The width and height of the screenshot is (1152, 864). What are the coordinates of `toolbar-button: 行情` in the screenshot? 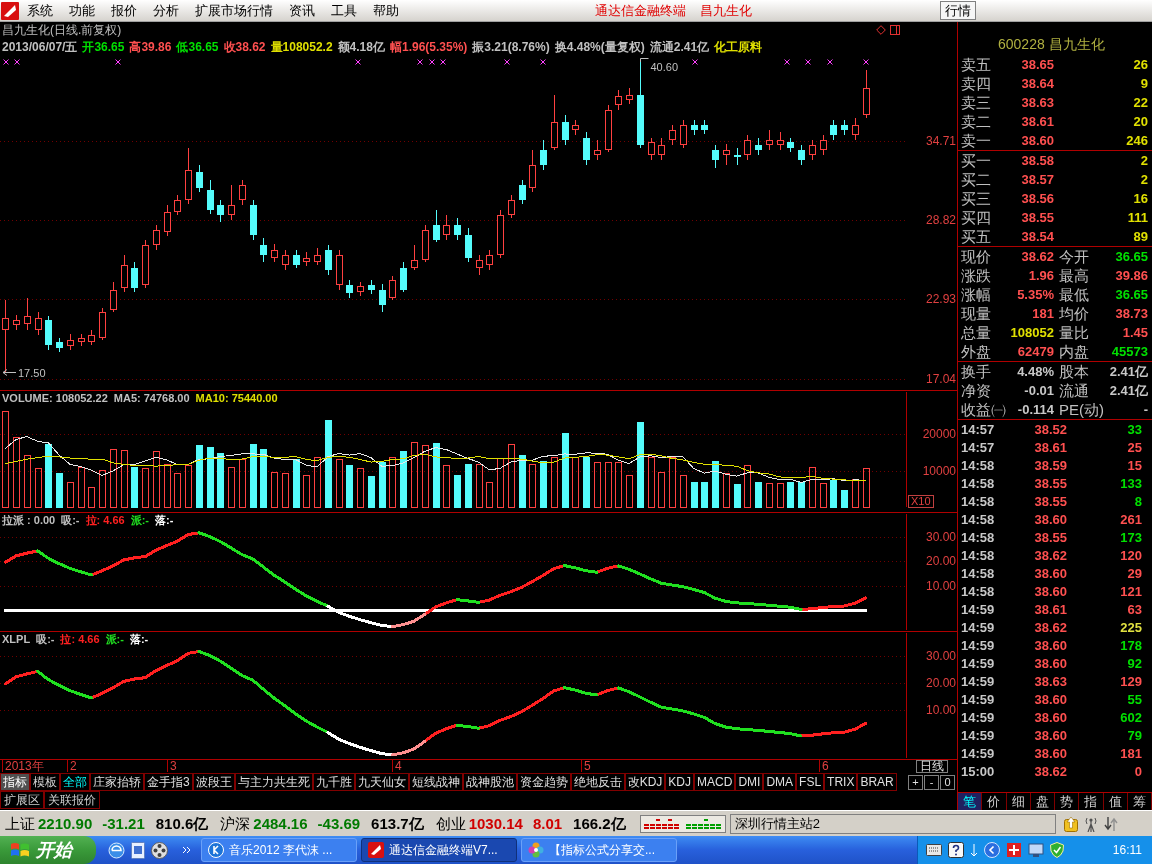 It's located at (958, 10).